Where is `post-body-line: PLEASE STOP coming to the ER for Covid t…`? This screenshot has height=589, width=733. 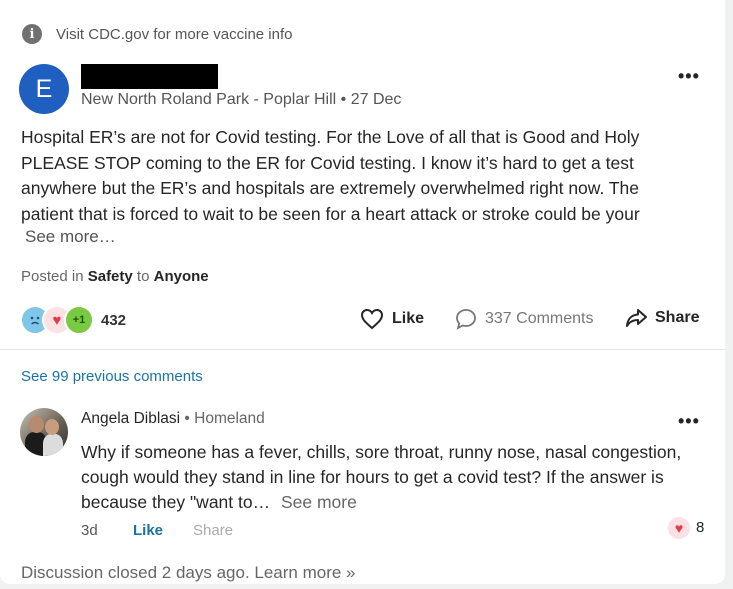
post-body-line: PLEASE STOP coming to the ER for Covid t… is located at coordinates (327, 162).